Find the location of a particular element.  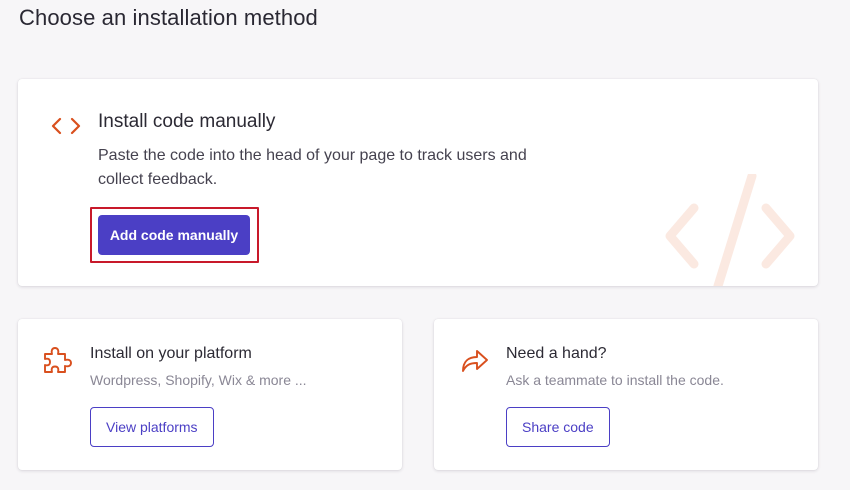

share-code-button: Share code is located at coordinates (558, 427).